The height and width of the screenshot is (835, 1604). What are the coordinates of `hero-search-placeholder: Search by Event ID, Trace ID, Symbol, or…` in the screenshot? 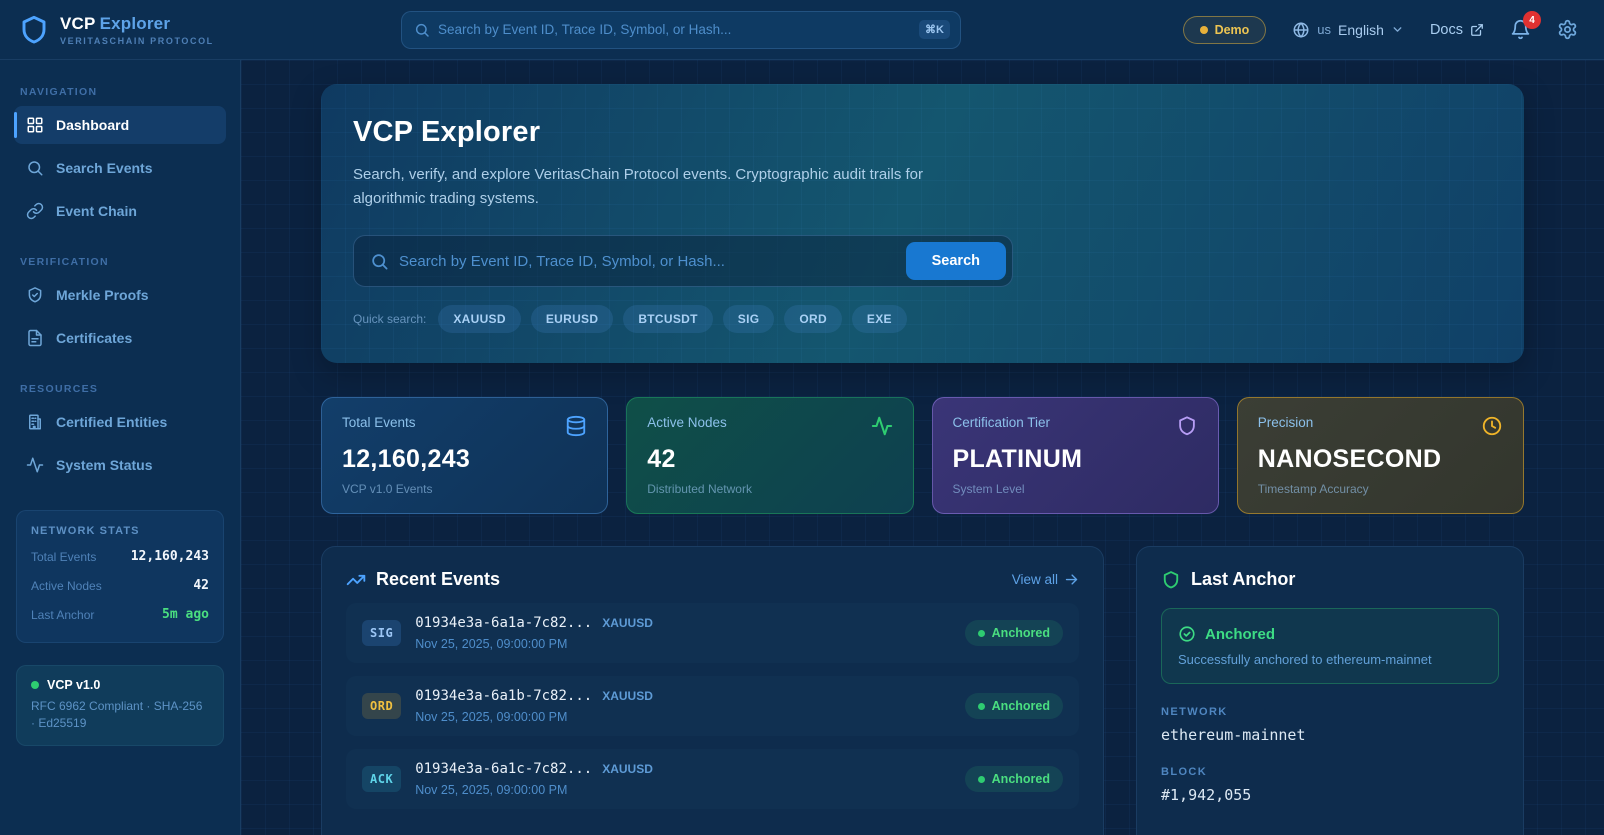 It's located at (562, 261).